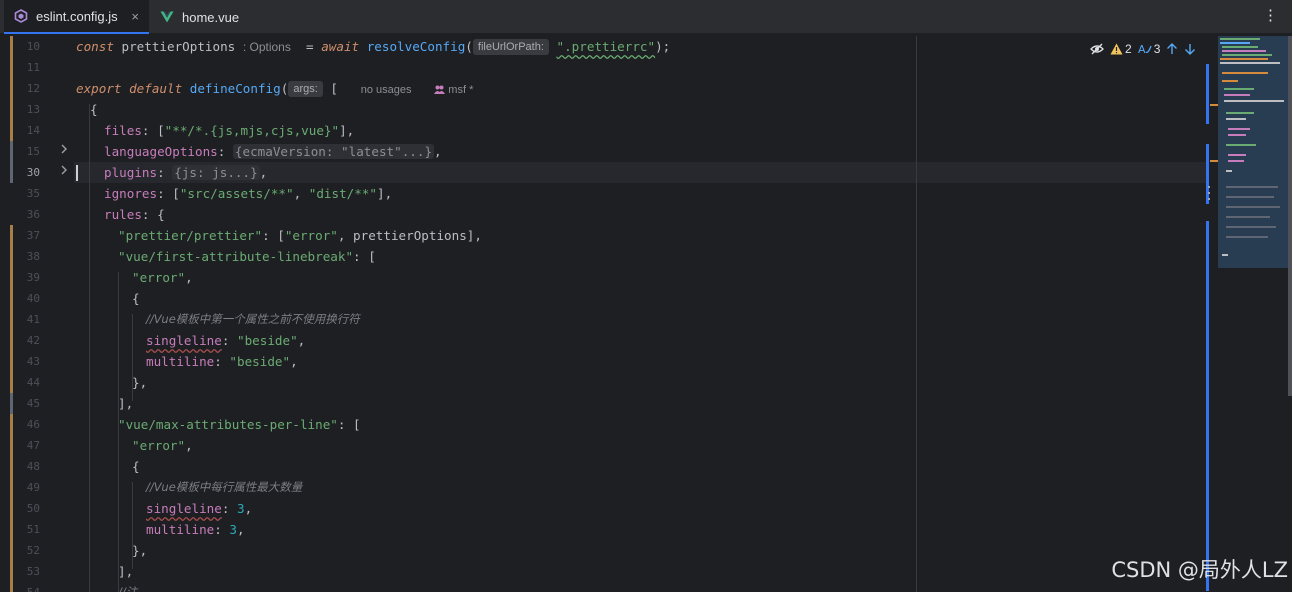  Describe the element at coordinates (1172, 49) in the screenshot. I see `previous-problem-icon` at that location.